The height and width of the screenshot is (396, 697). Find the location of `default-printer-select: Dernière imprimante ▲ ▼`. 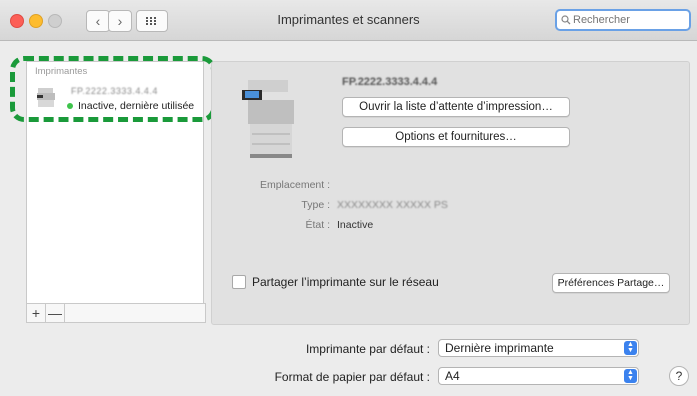

default-printer-select: Dernière imprimante ▲ ▼ is located at coordinates (538, 348).